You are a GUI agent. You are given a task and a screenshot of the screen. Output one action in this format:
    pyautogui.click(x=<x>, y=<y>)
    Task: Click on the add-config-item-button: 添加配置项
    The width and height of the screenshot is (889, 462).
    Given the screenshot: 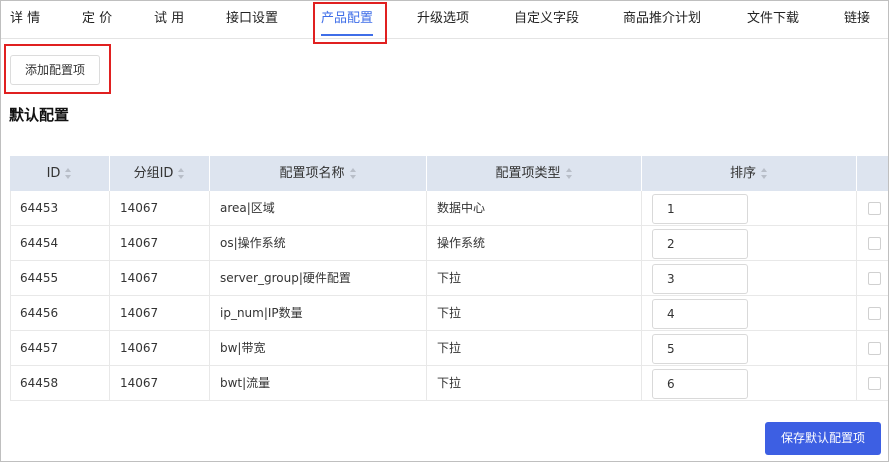 What is the action you would take?
    pyautogui.click(x=55, y=70)
    